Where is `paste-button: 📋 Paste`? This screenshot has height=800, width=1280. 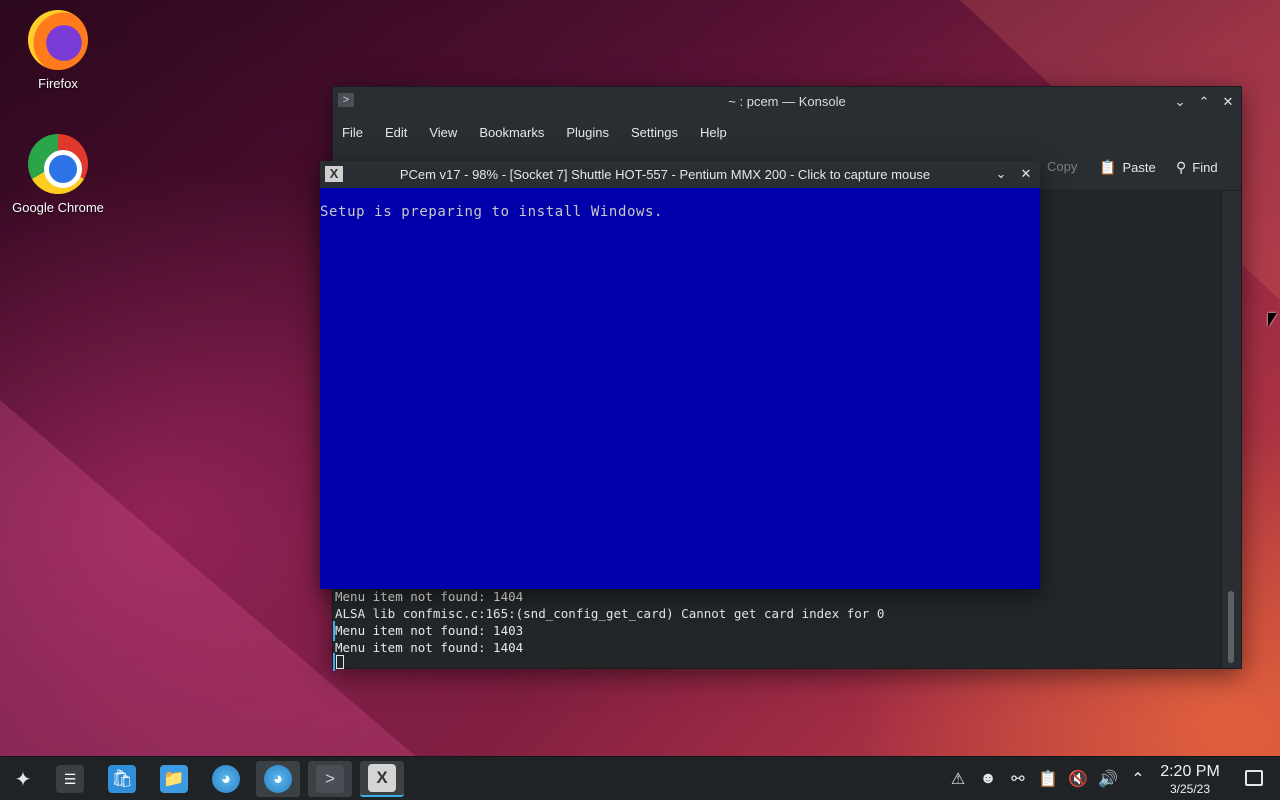 paste-button: 📋 Paste is located at coordinates (1127, 167).